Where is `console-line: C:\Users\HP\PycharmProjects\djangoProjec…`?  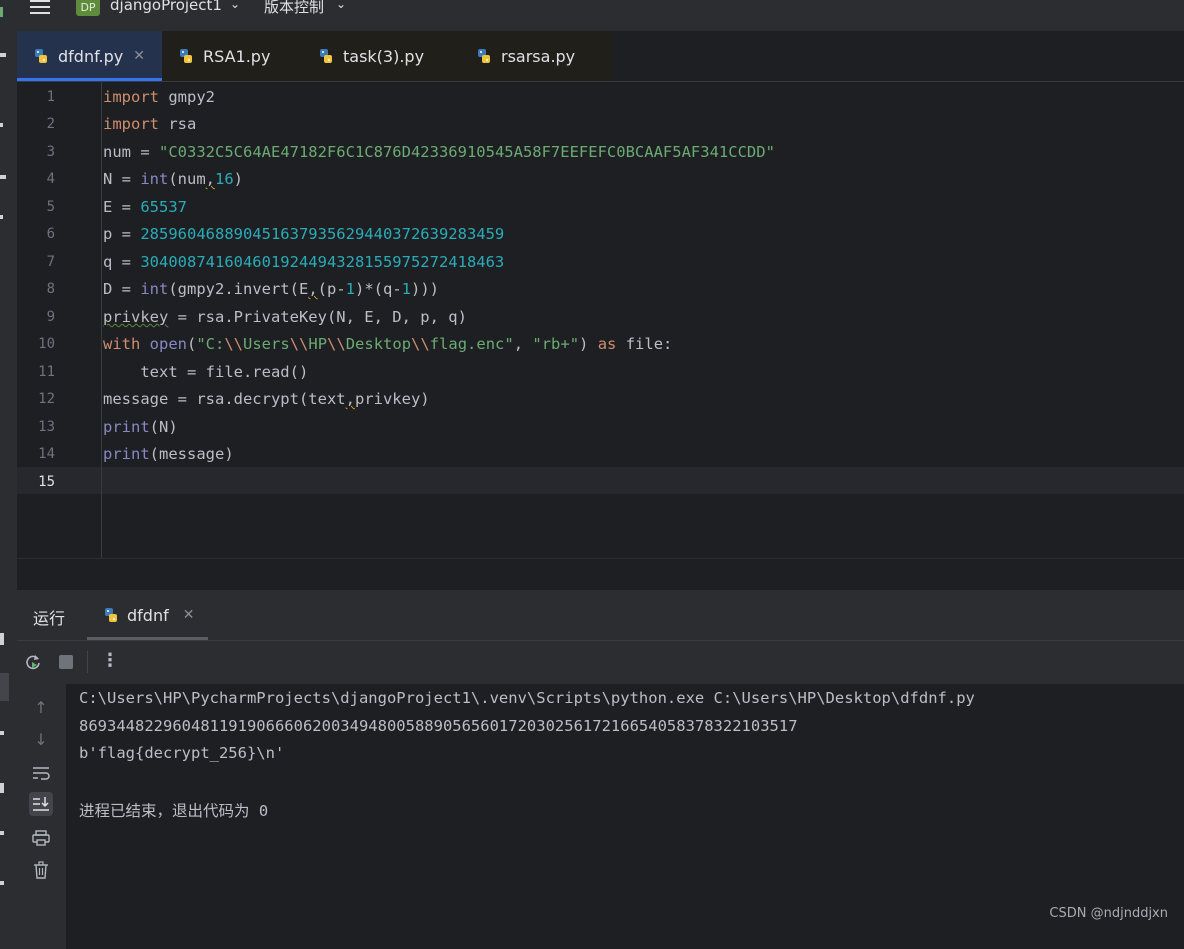
console-line: C:\Users\HP\PycharmProjects\djangoProjec… is located at coordinates (527, 698).